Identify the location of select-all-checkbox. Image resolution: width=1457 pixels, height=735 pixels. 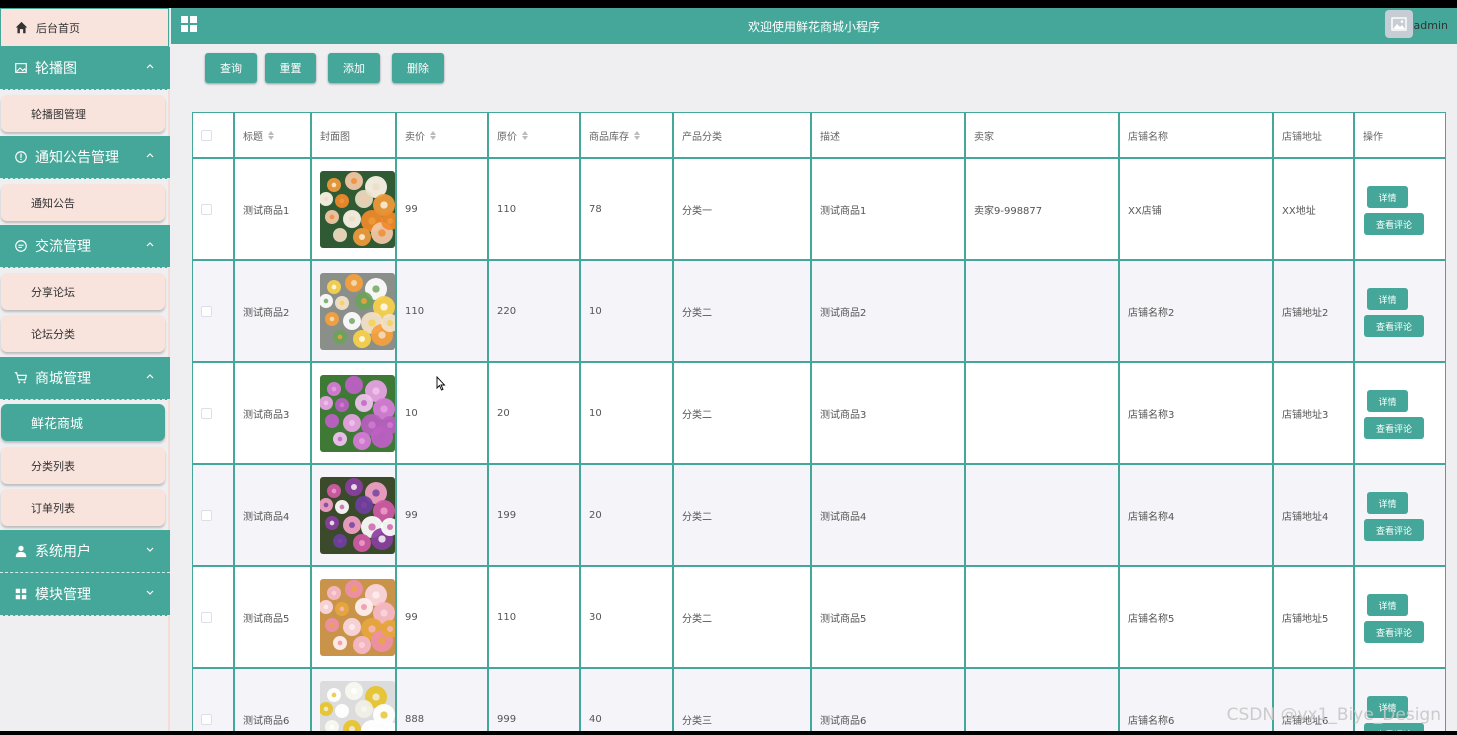
(206, 135).